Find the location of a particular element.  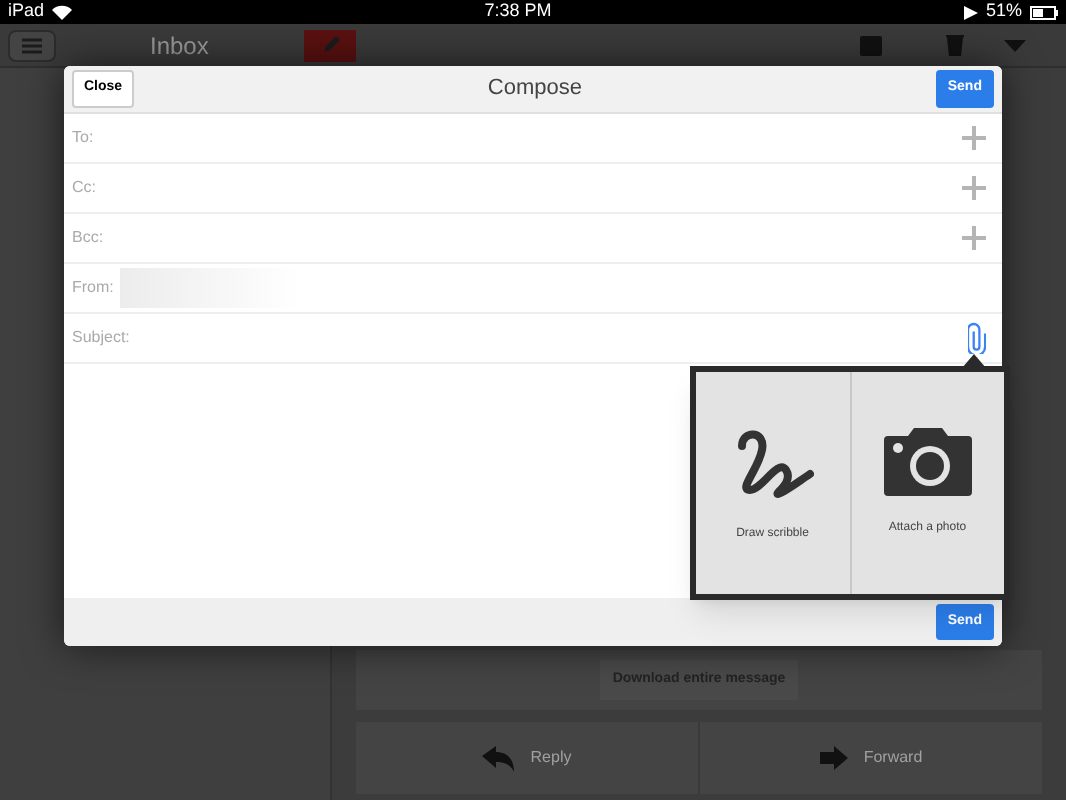

field-label: Bcc: is located at coordinates (88, 238).